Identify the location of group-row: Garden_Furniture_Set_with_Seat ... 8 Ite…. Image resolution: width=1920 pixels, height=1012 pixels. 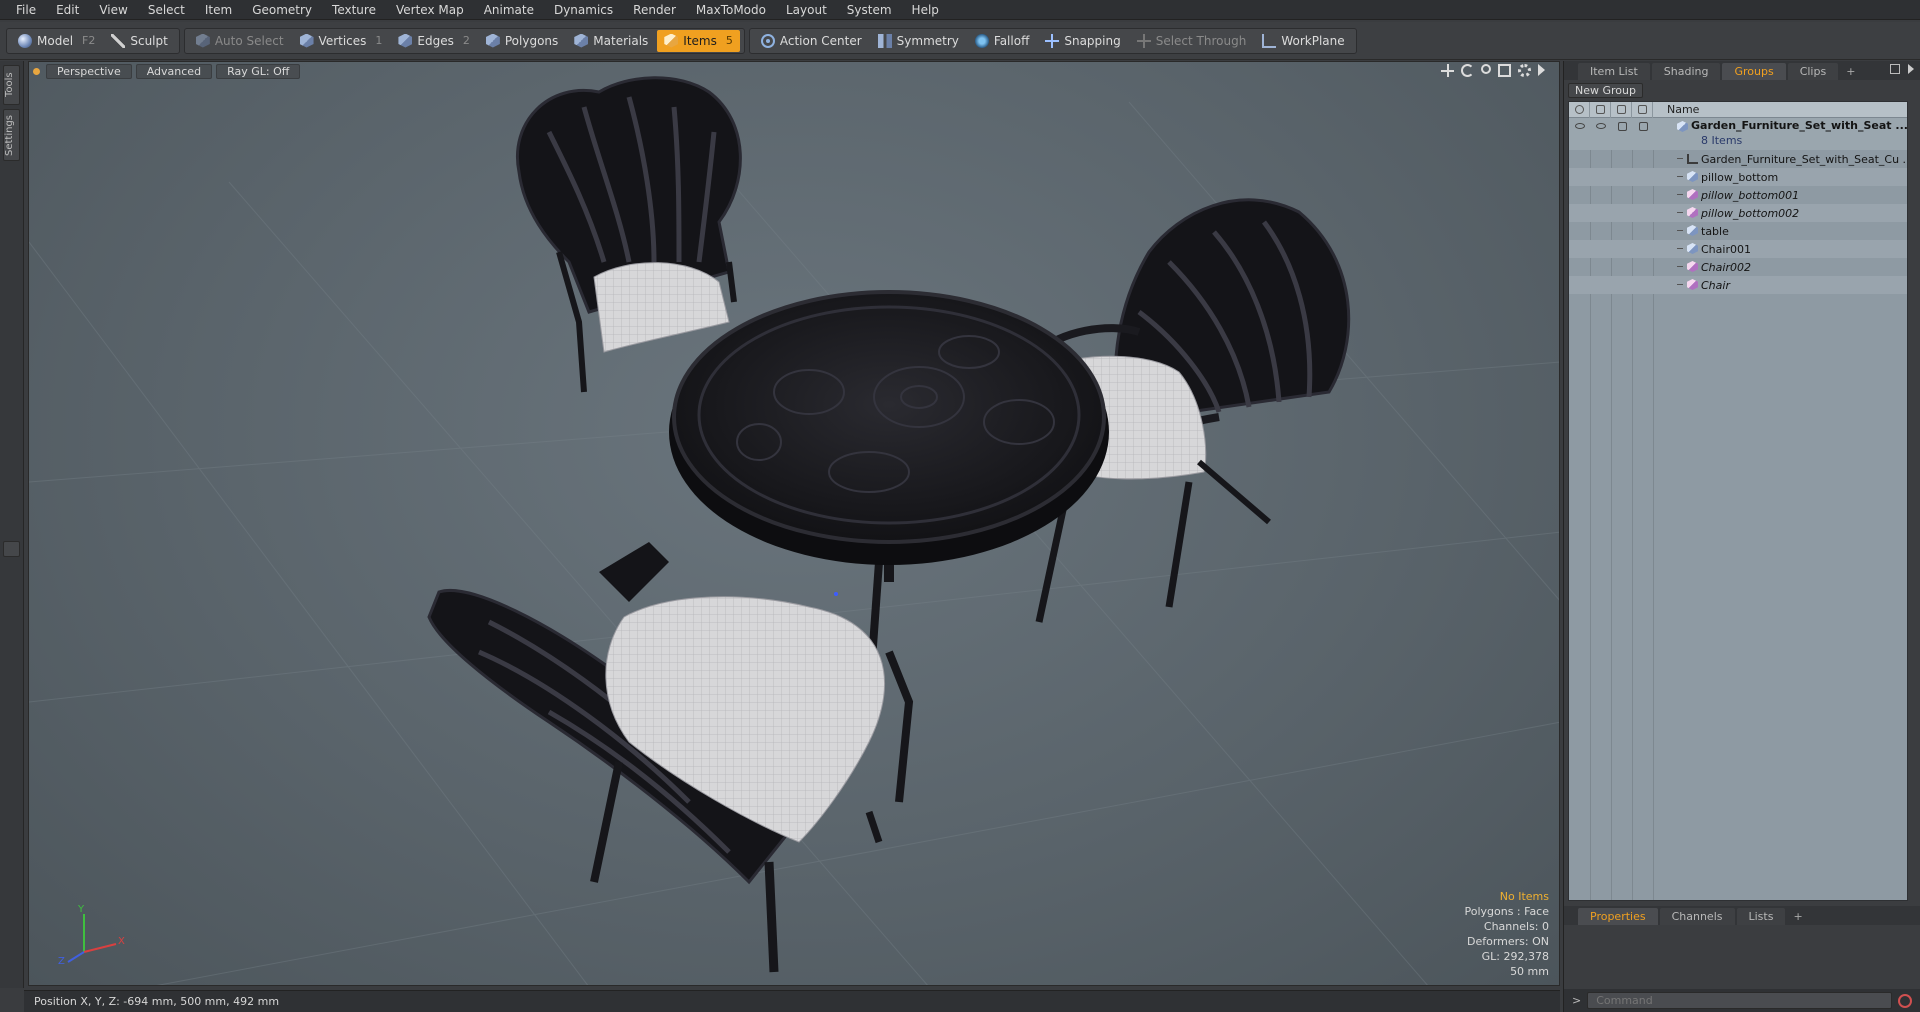
(1738, 134).